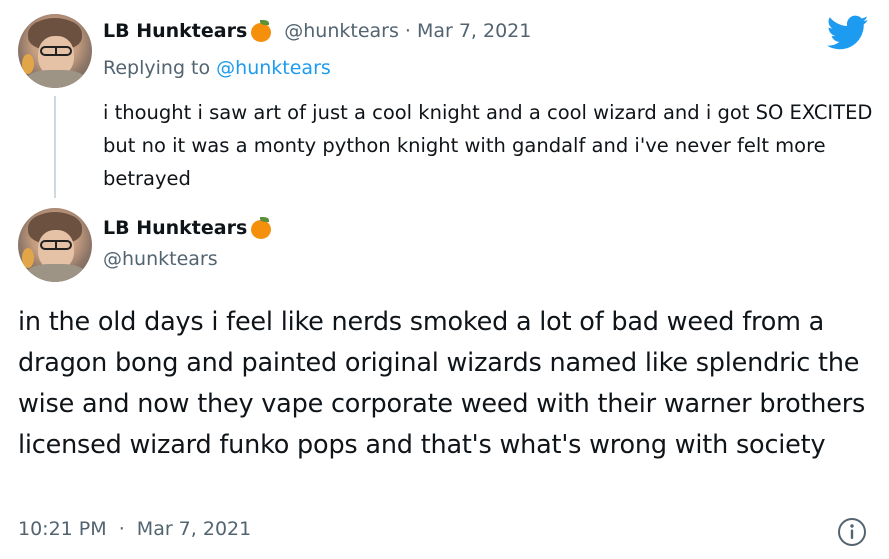  What do you see at coordinates (134, 529) in the screenshot?
I see `tweet-timestamp: 10:21 PM · Mar 7, 2021` at bounding box center [134, 529].